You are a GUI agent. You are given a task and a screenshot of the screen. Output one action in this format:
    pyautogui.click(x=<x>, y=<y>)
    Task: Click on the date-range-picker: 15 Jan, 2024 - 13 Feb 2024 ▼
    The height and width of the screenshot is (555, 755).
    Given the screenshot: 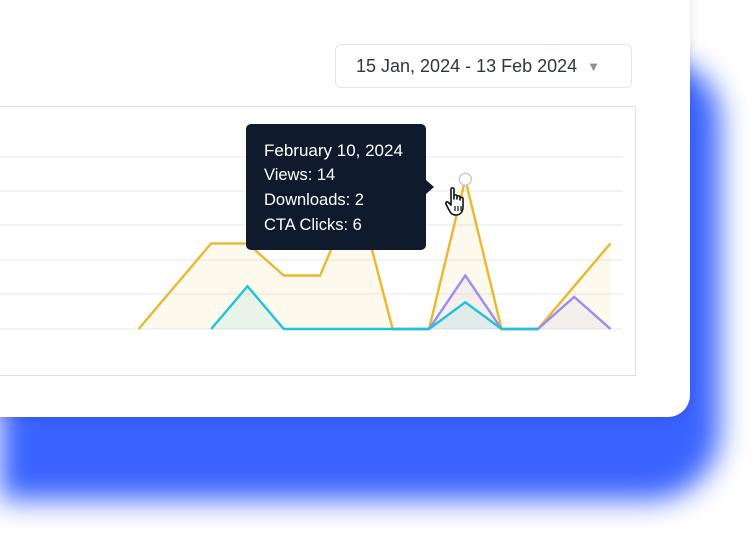 What is the action you would take?
    pyautogui.click(x=483, y=66)
    